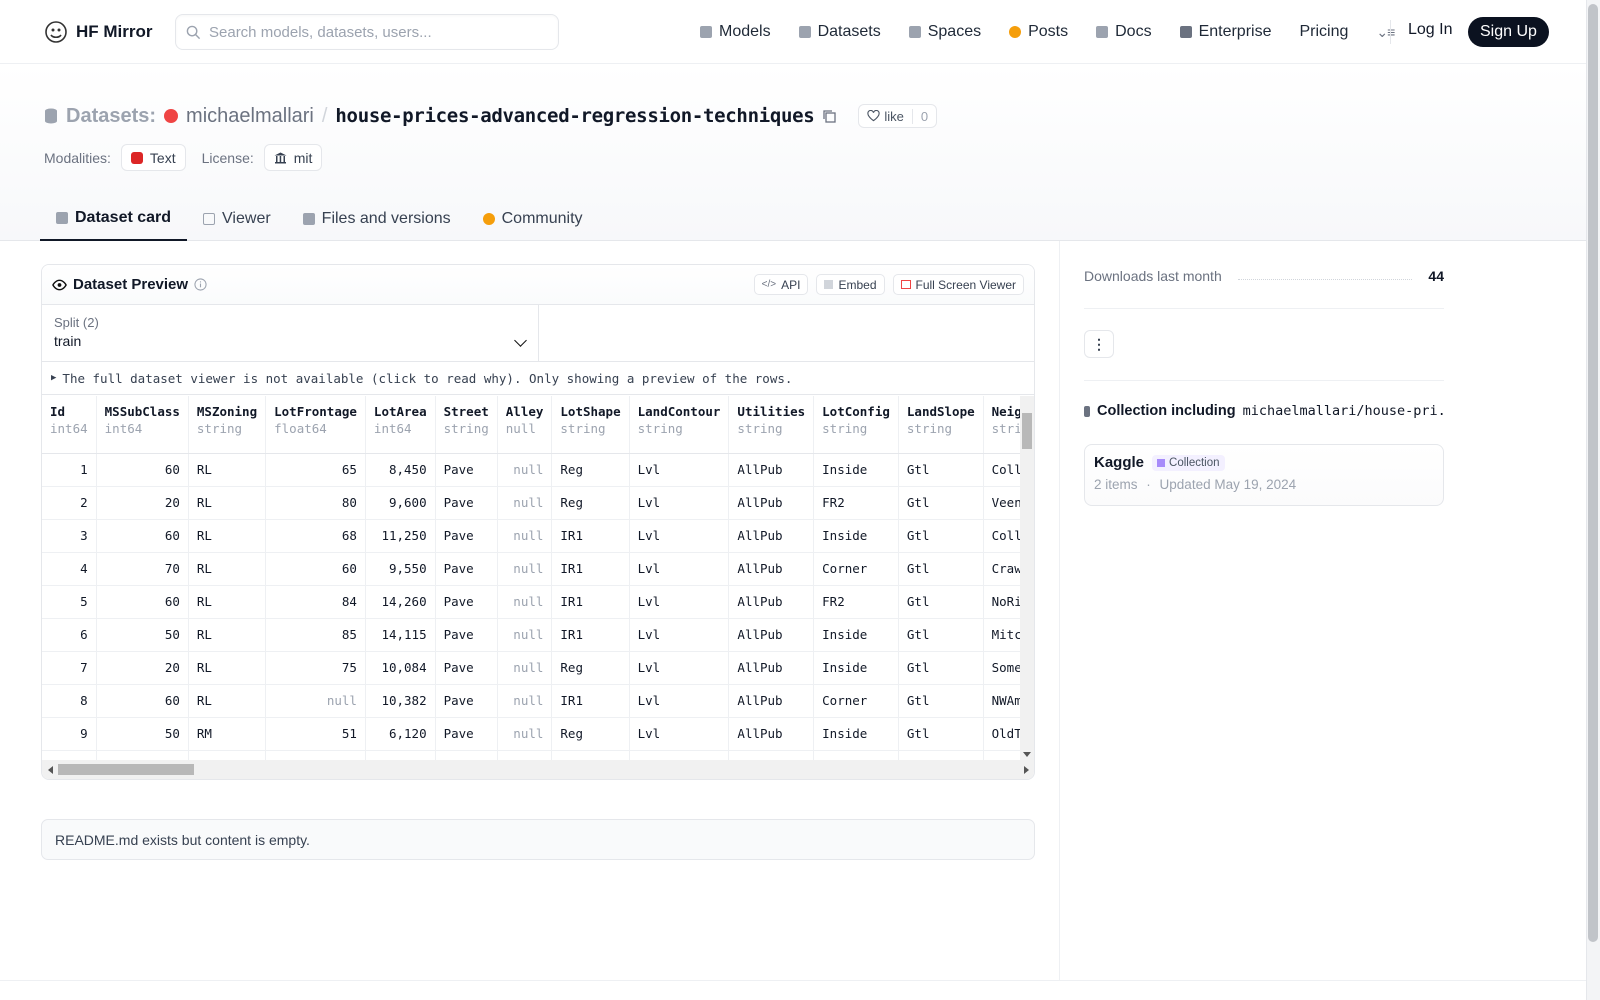 The image size is (1600, 1000). I want to click on nav-item-pricing: Pricing, so click(1323, 32).